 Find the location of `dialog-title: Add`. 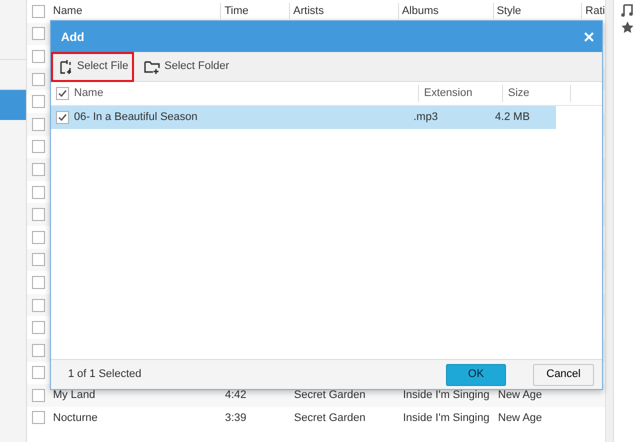

dialog-title: Add is located at coordinates (72, 37).